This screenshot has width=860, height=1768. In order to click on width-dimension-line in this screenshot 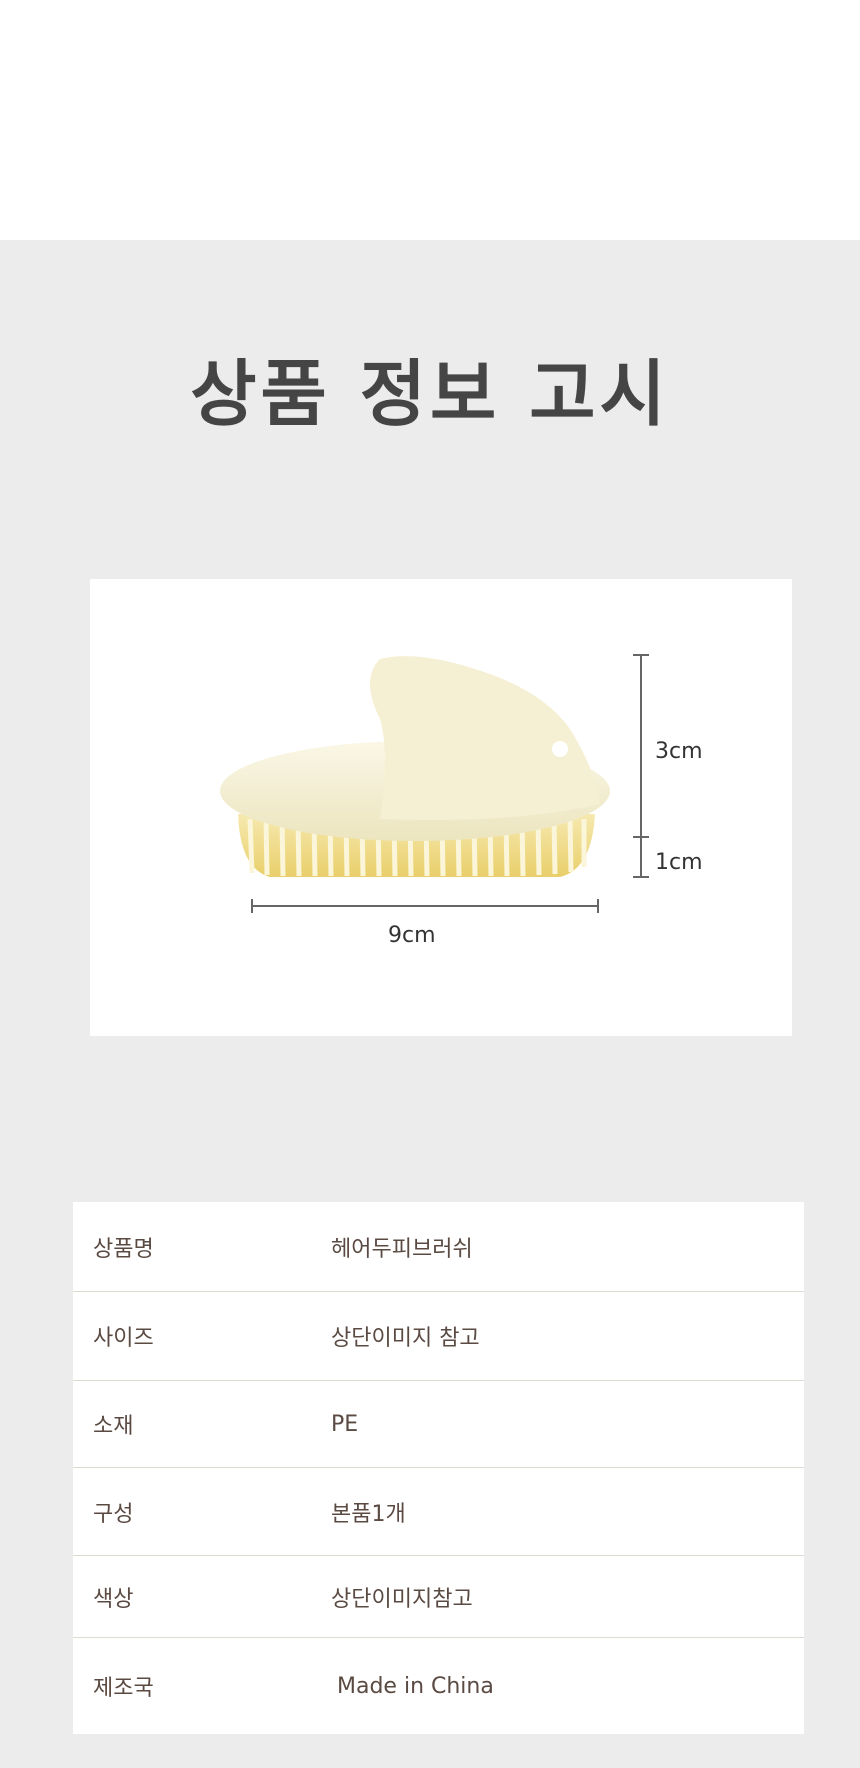, I will do `click(425, 906)`.